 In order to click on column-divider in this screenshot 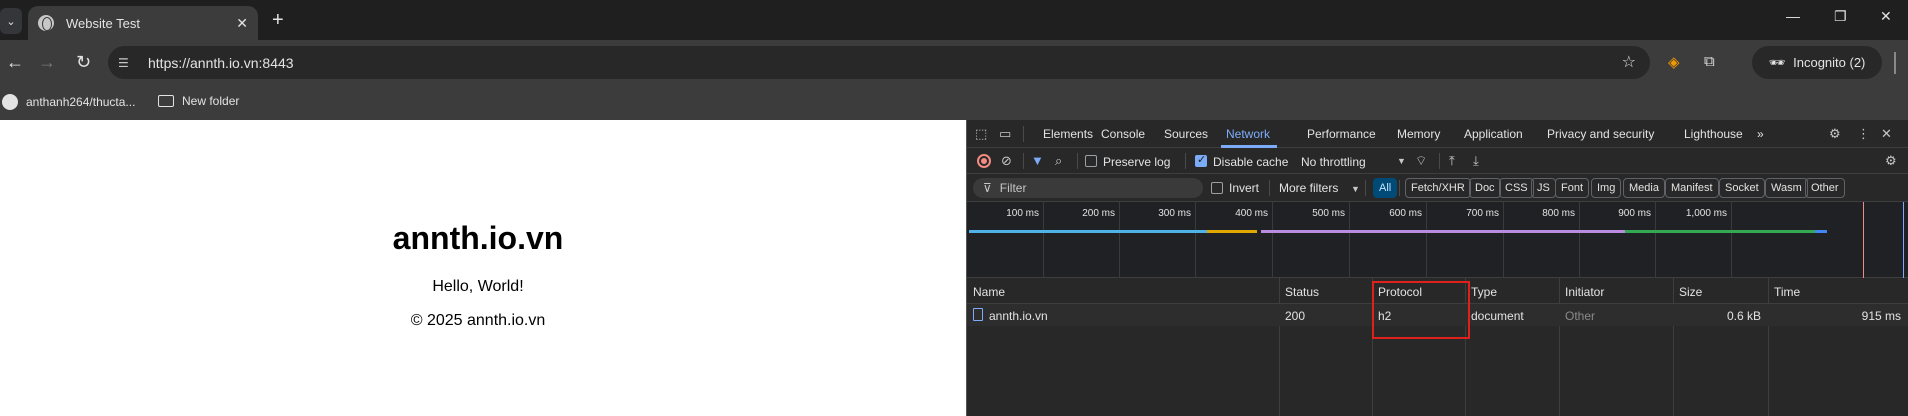, I will do `click(1768, 347)`.